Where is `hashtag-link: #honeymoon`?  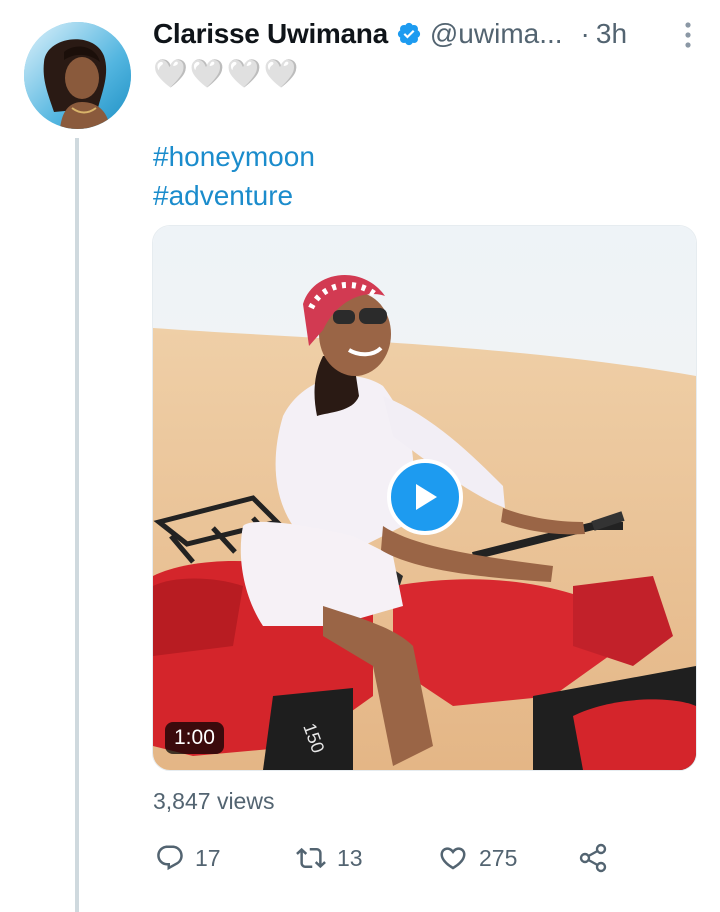
hashtag-link: #honeymoon is located at coordinates (234, 156).